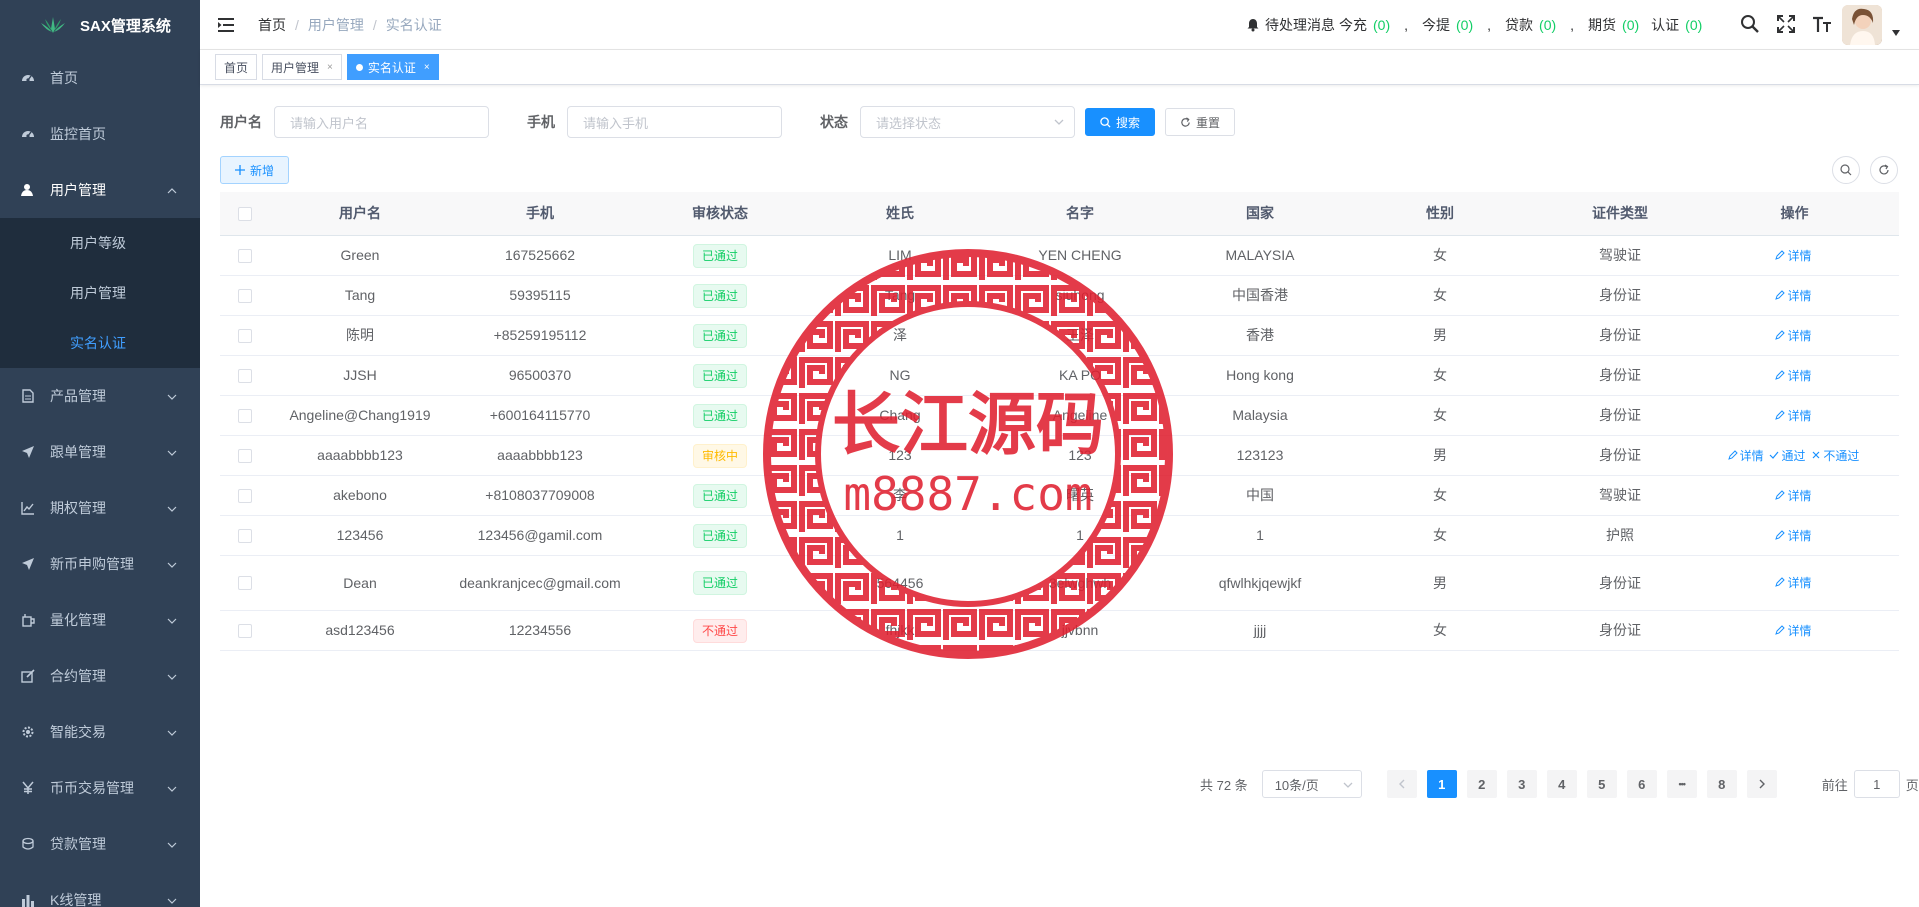  What do you see at coordinates (336, 25) in the screenshot?
I see `breadcrumb-user-management: 用户管理` at bounding box center [336, 25].